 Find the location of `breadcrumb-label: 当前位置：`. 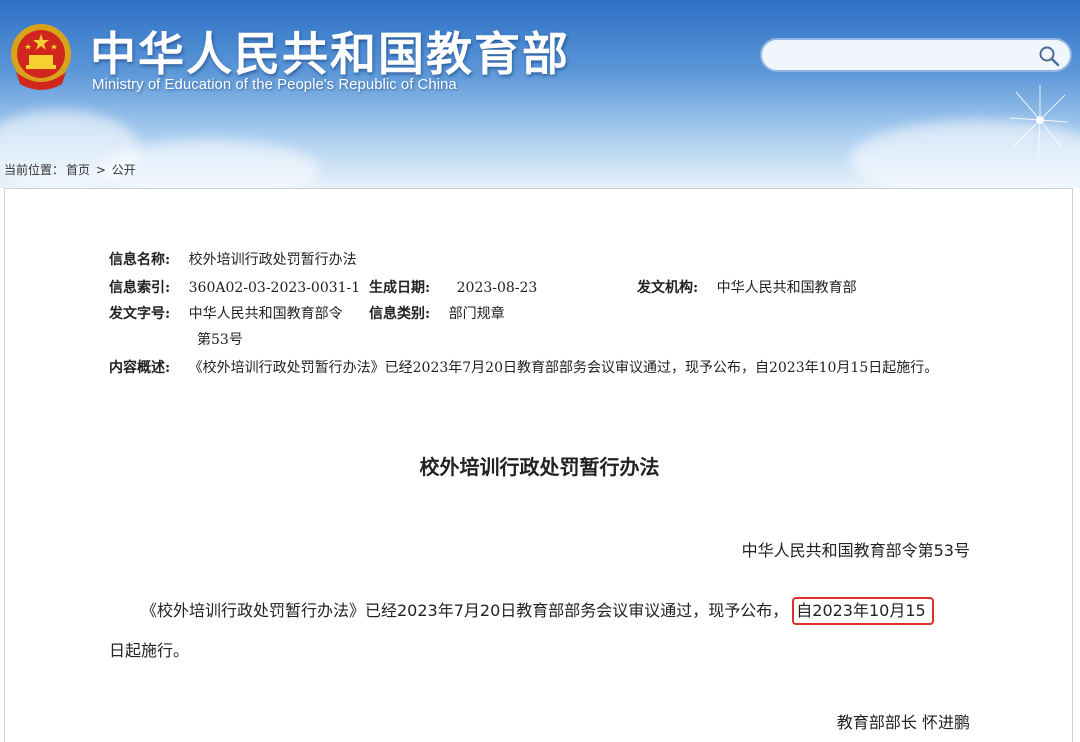

breadcrumb-label: 当前位置： is located at coordinates (34, 170).